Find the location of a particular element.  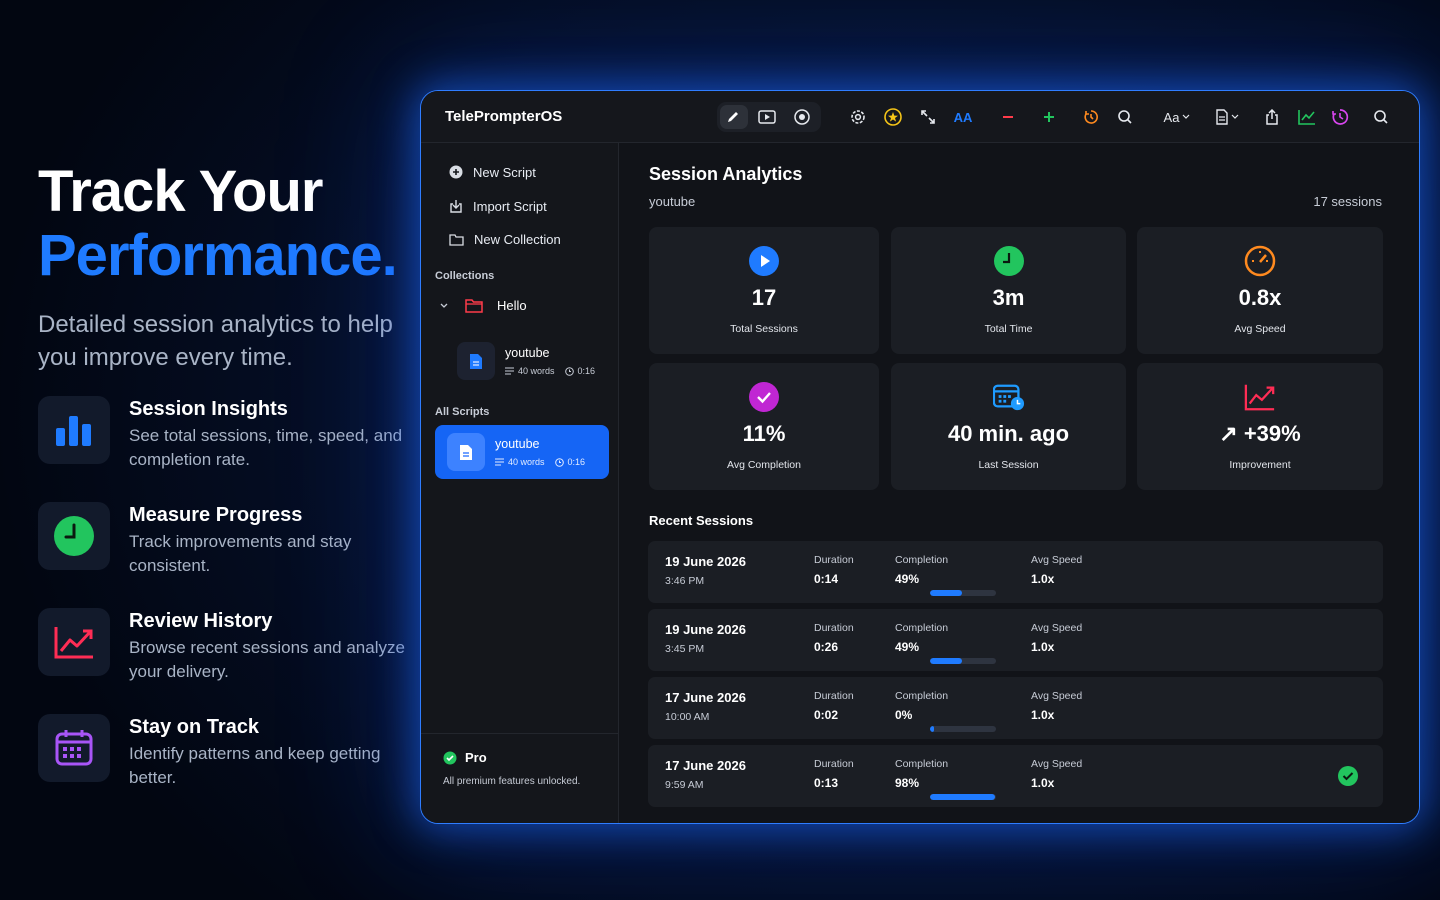

stat-label: Avg Completion is located at coordinates (764, 465).